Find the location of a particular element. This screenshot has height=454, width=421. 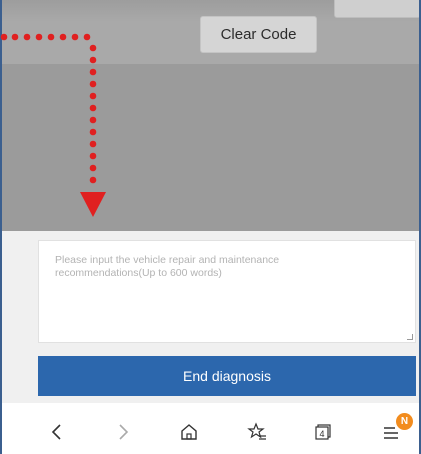

tabs-count: 4 is located at coordinates (321, 434).